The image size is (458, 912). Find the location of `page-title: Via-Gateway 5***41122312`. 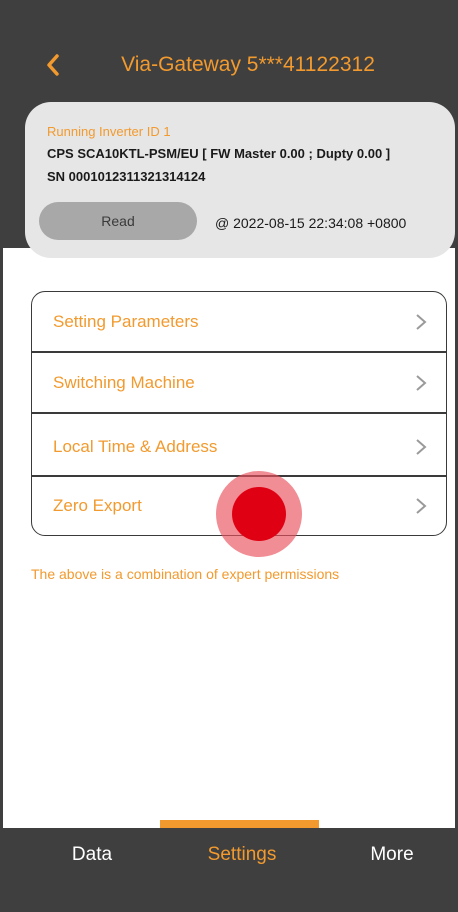

page-title: Via-Gateway 5***41122312 is located at coordinates (248, 64).